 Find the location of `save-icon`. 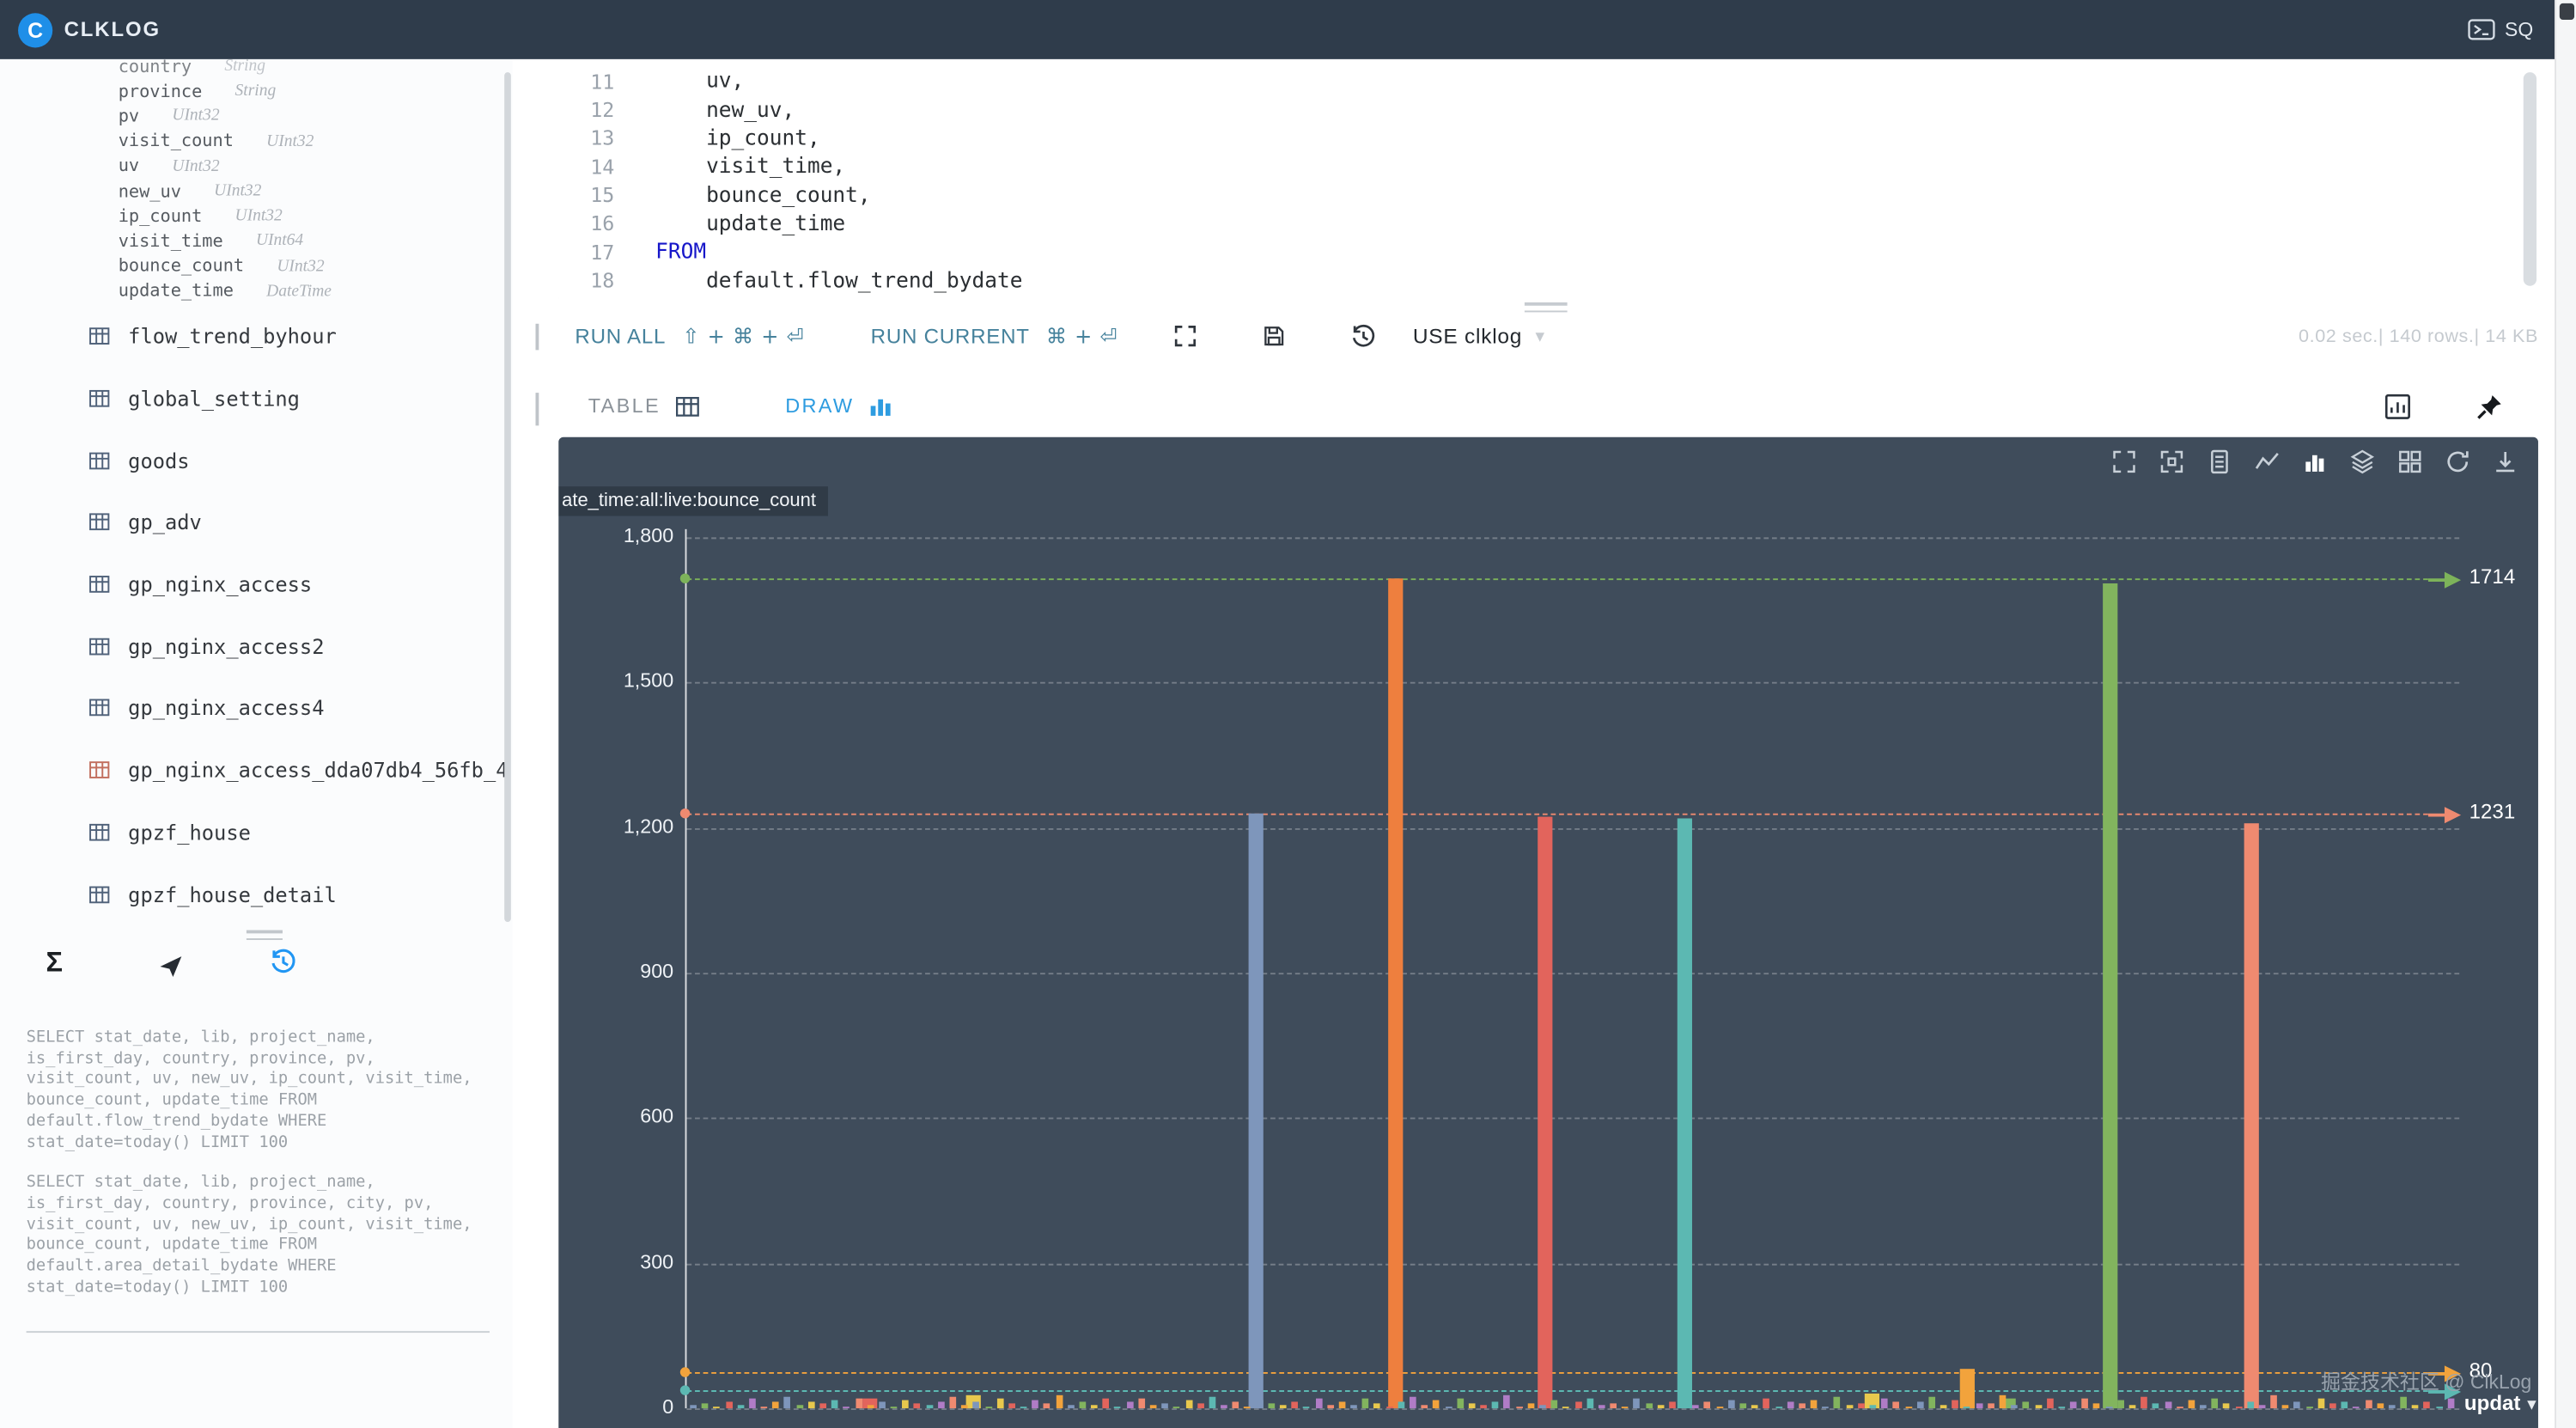

save-icon is located at coordinates (1274, 336).